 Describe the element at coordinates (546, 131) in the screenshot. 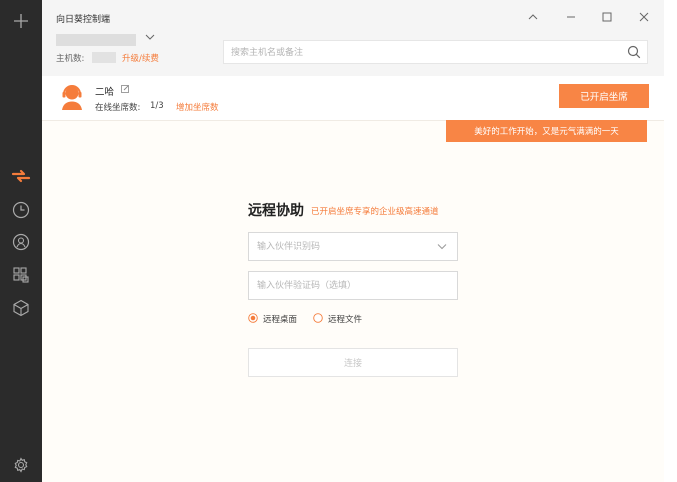

I see `greeting-banner: 美好的工作开始，又是元气满满的一天` at that location.